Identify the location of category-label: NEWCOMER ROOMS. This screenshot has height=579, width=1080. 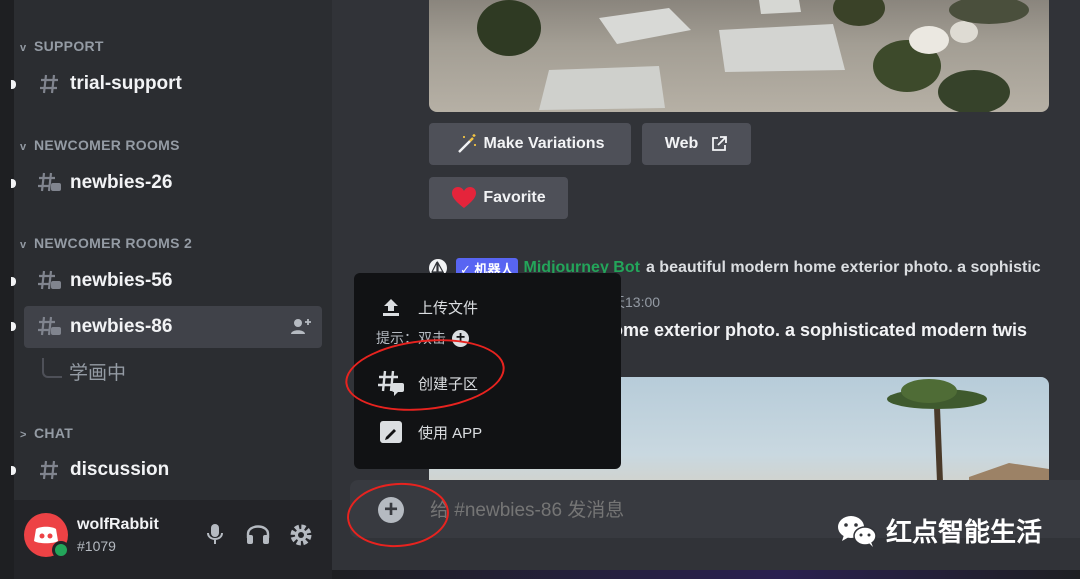
(107, 145).